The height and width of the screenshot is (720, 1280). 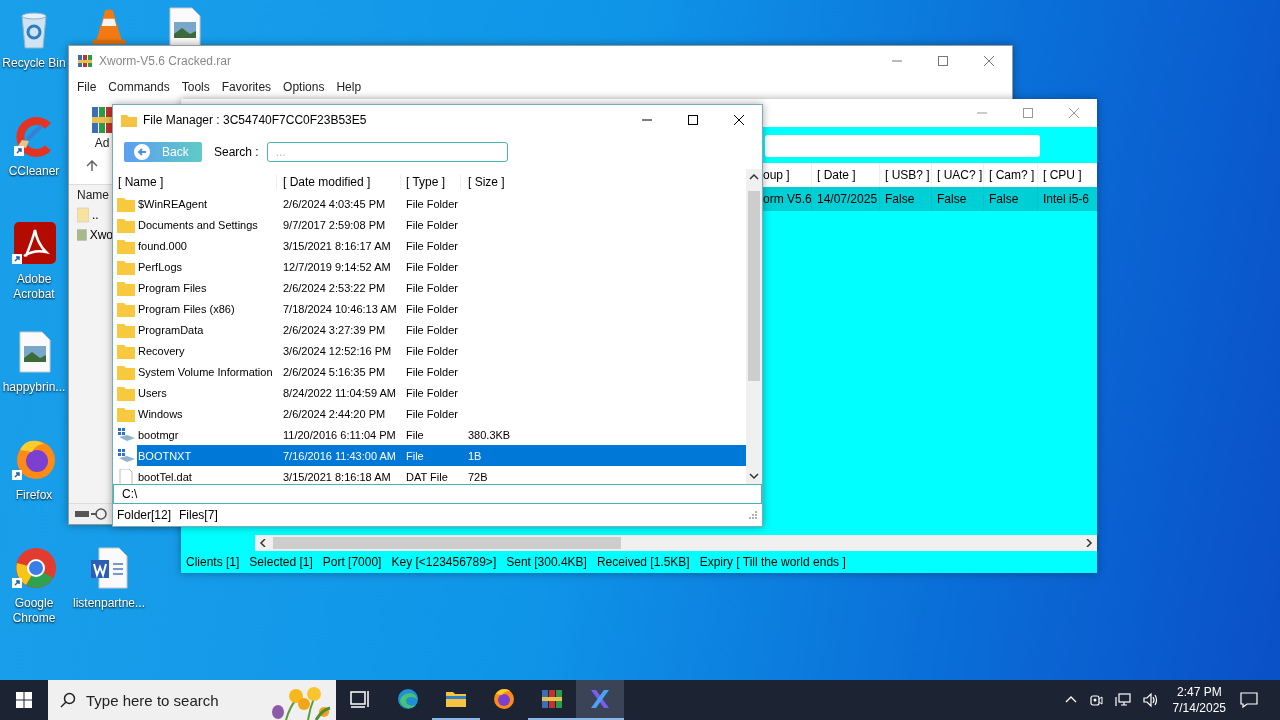 What do you see at coordinates (126, 476) in the screenshot?
I see `file-icon` at bounding box center [126, 476].